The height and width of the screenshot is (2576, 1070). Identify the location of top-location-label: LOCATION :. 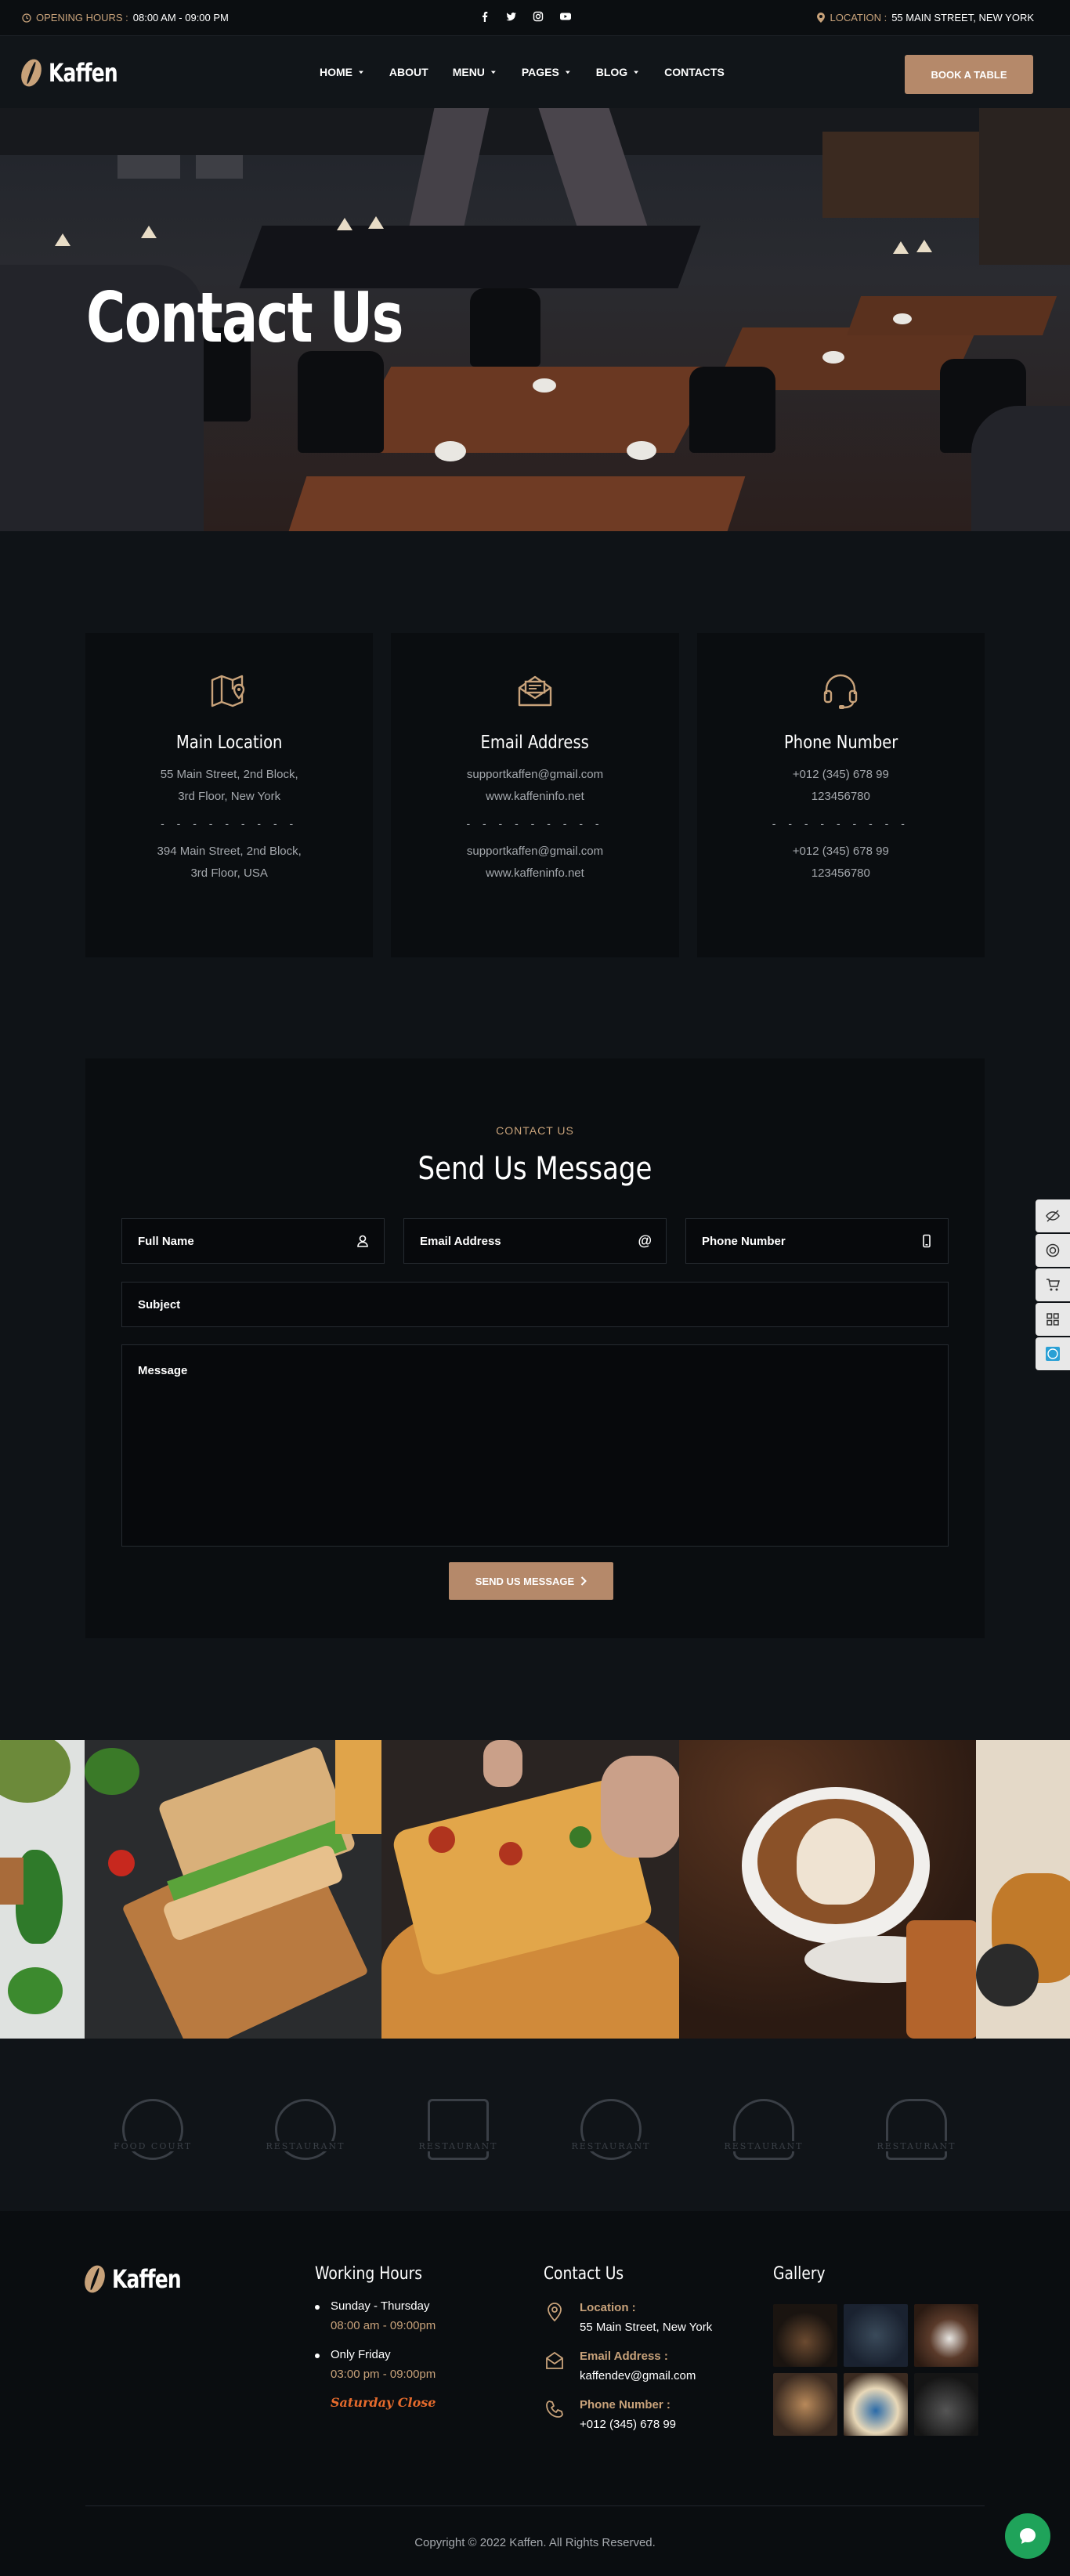
(859, 18).